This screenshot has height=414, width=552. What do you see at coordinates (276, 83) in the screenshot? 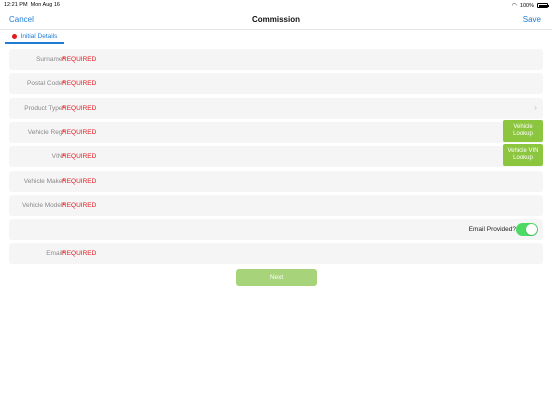
I see `postal-code-field: Postal Code* REQUIRED` at bounding box center [276, 83].